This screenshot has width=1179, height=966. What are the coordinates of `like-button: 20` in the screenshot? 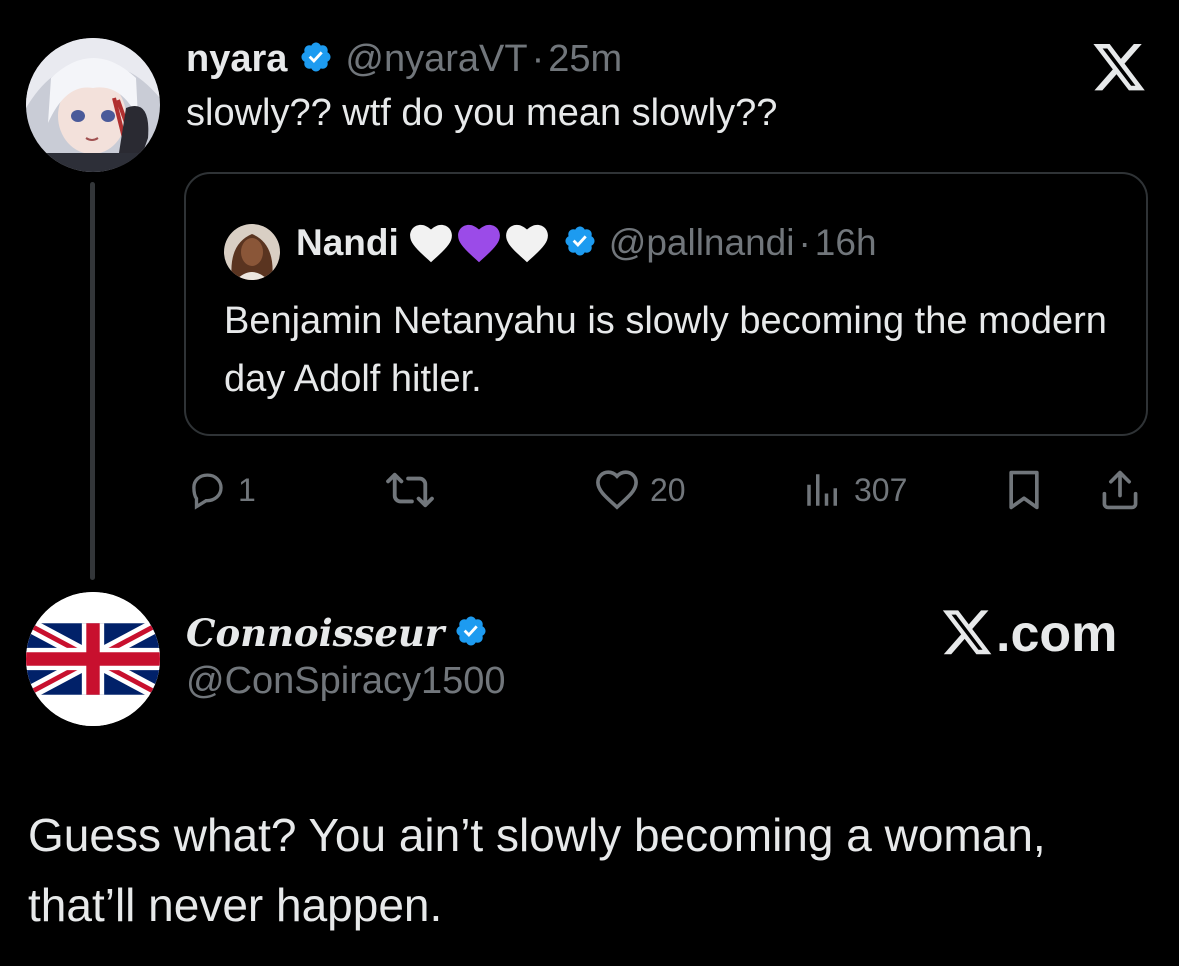 It's located at (640, 490).